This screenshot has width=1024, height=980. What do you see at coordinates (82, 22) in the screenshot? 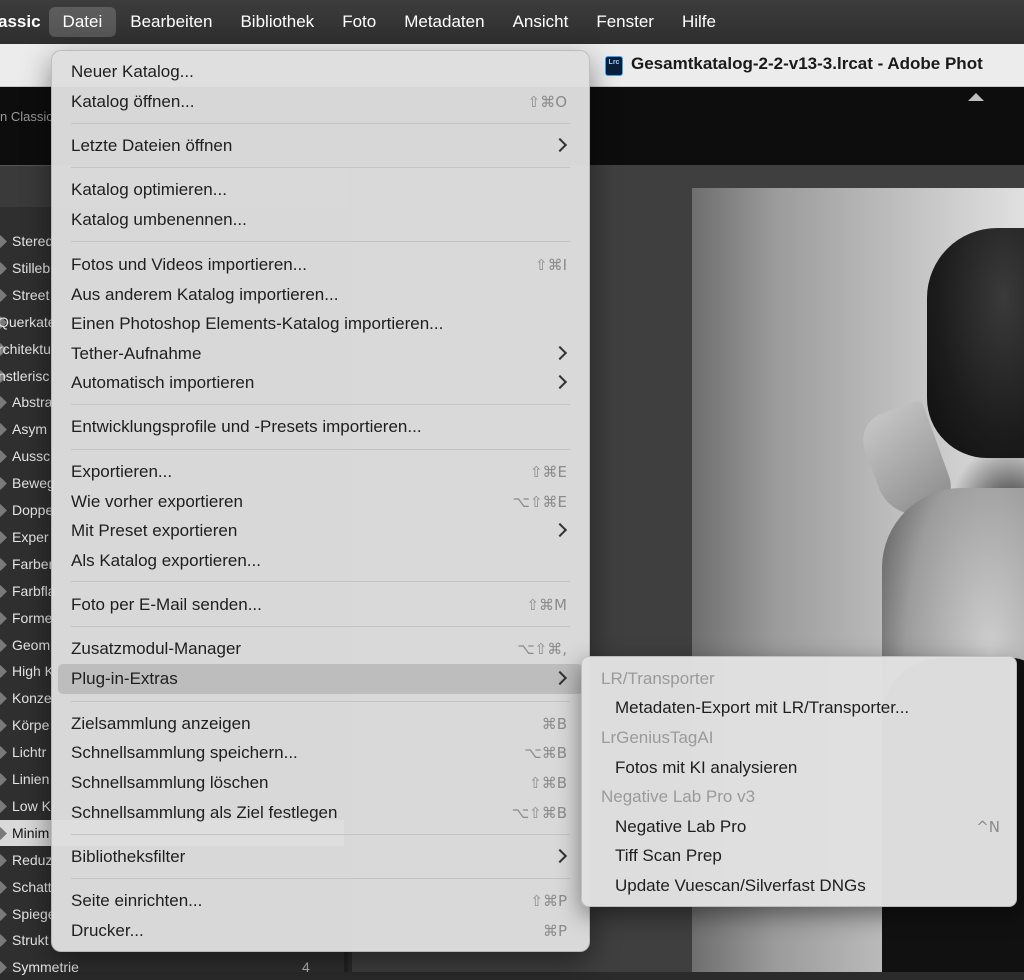
I see `menu-datei: Datei` at bounding box center [82, 22].